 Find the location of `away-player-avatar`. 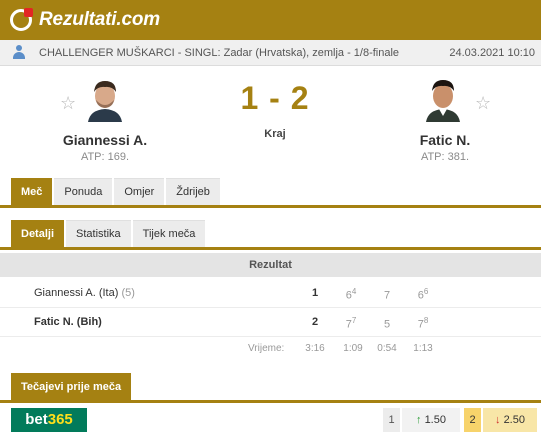

away-player-avatar is located at coordinates (443, 99).